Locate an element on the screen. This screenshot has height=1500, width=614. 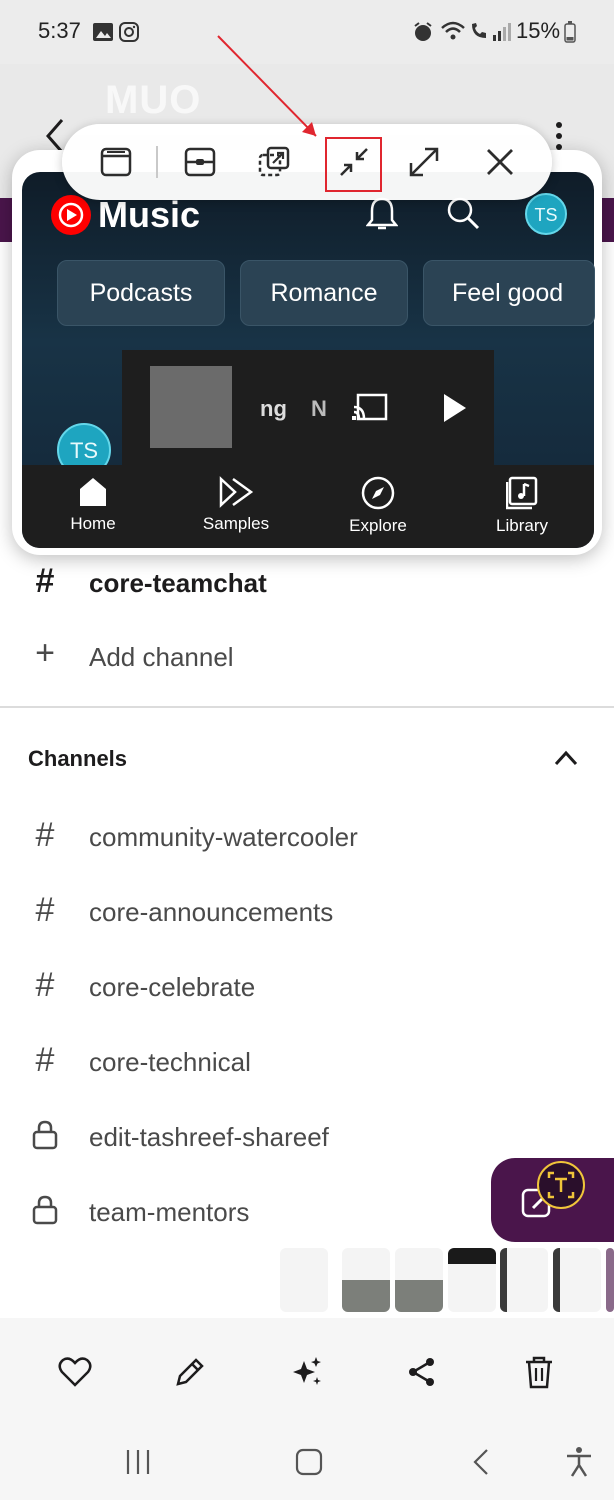
channels-section-title: Channels is located at coordinates (77, 759).